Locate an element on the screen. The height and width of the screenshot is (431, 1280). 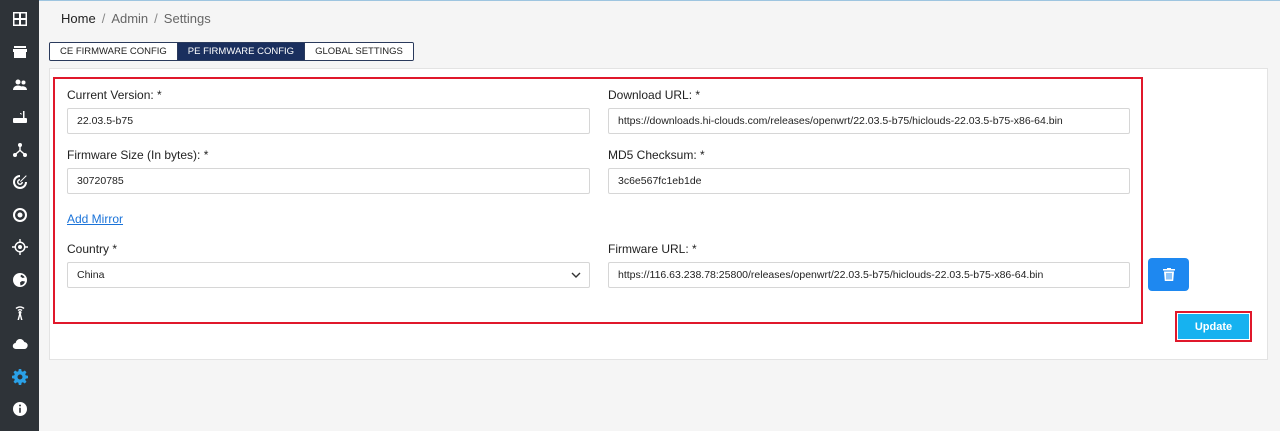
md5-checksum-label: MD5 Checksum: * is located at coordinates (656, 155).